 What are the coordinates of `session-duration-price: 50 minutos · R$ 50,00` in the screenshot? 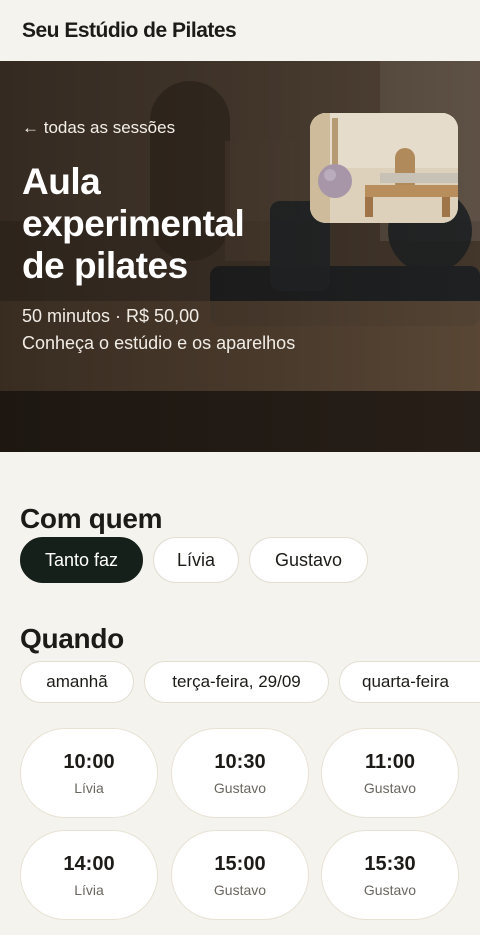 It's located at (111, 316).